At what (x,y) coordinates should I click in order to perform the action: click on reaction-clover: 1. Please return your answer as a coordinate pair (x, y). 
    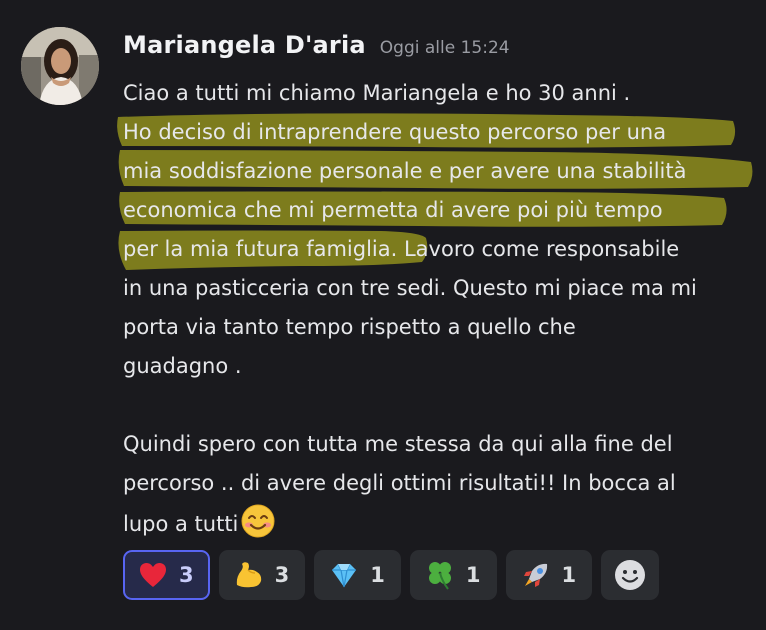
    Looking at the image, I should click on (453, 575).